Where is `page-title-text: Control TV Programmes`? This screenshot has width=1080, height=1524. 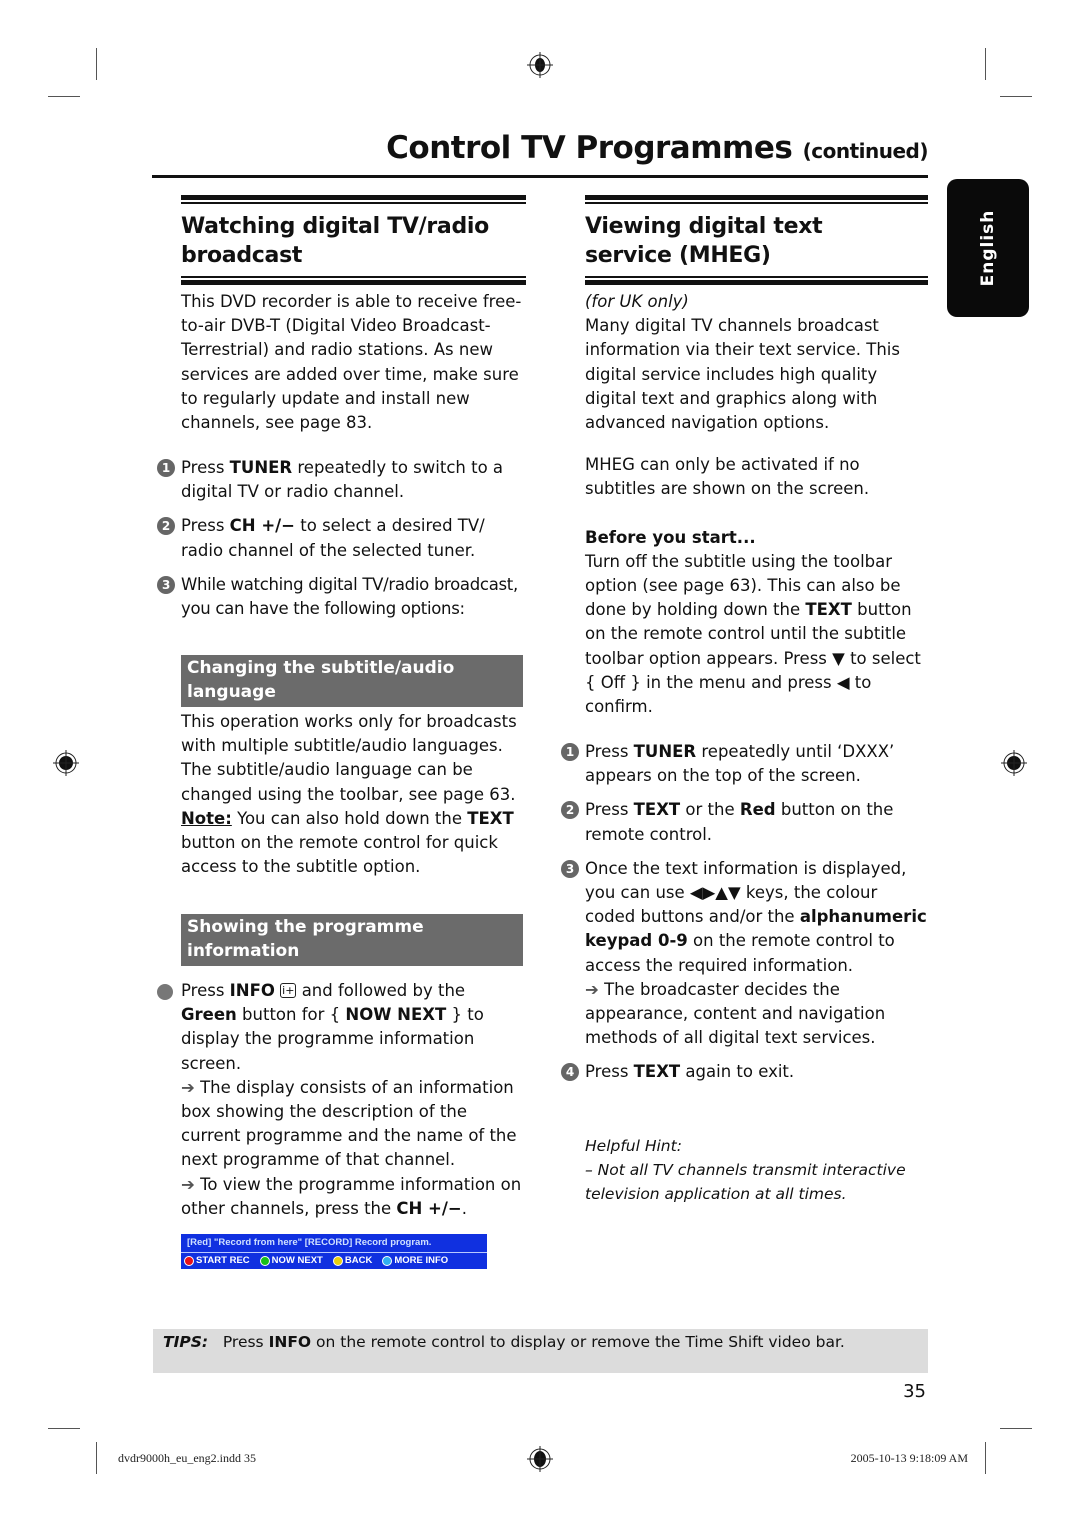
page-title-text: Control TV Programmes is located at coordinates (589, 148).